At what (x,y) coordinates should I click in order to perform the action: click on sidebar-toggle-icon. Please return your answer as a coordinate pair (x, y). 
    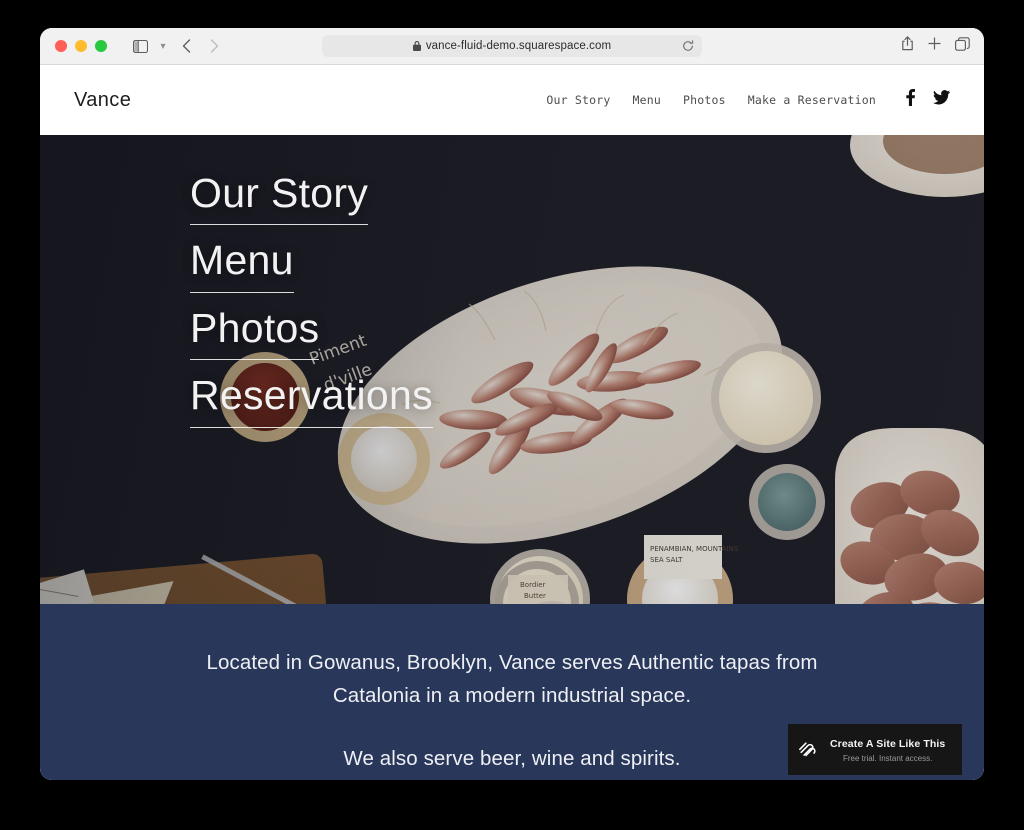
    Looking at the image, I should click on (140, 46).